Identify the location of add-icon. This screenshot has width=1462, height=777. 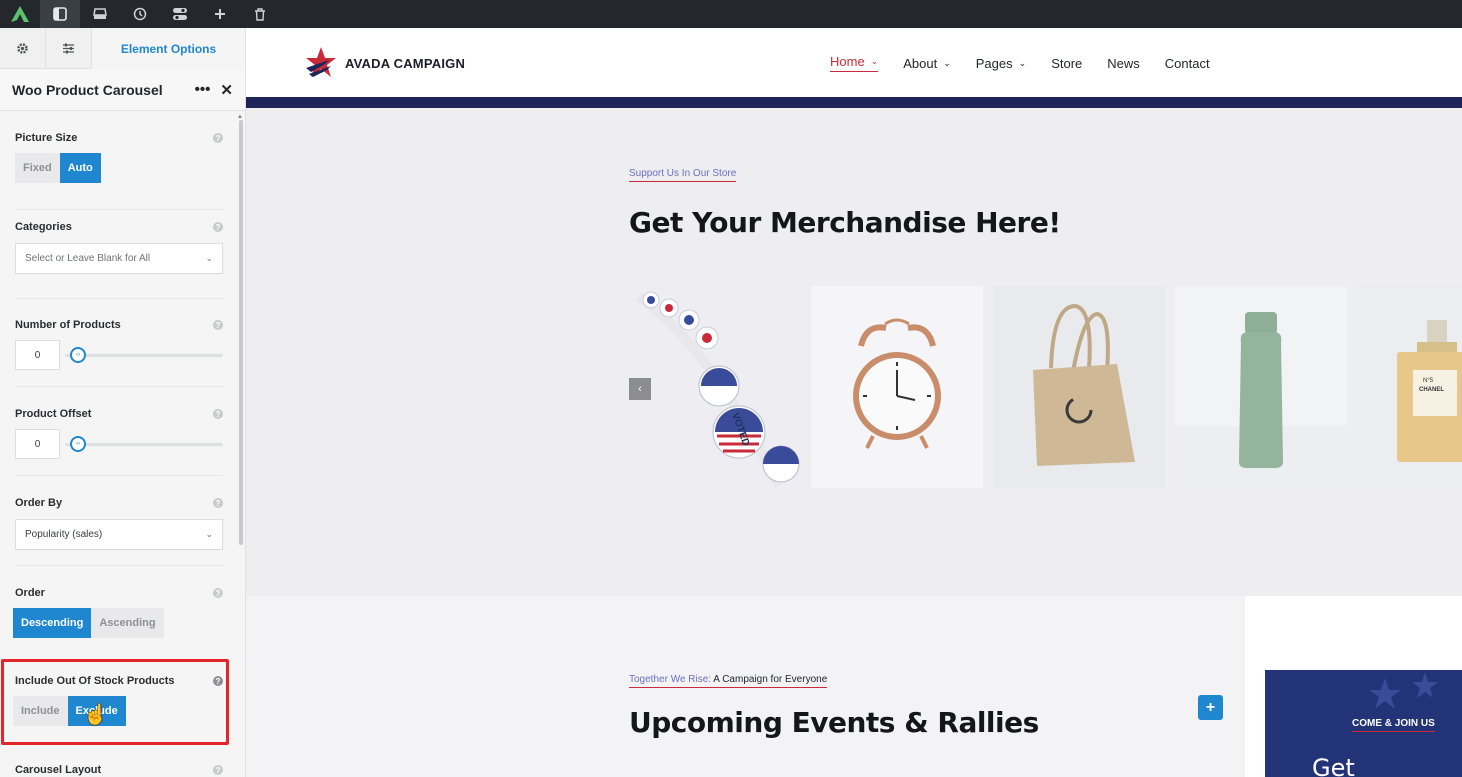
(220, 14).